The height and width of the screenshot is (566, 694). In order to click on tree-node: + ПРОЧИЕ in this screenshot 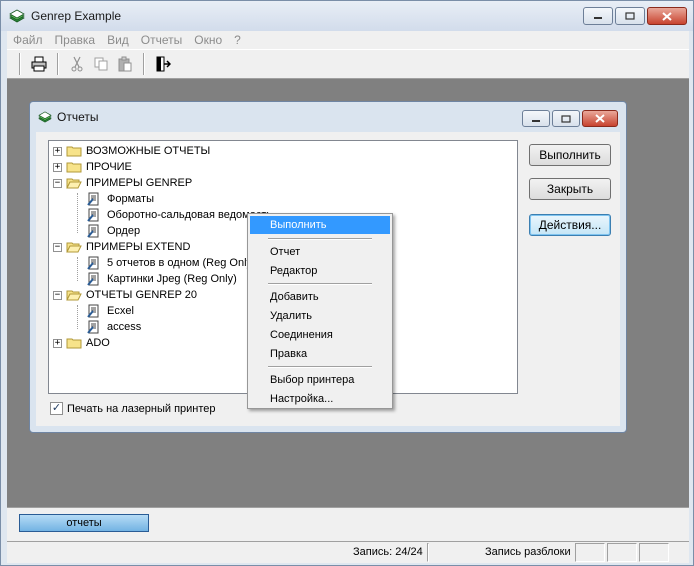, I will do `click(92, 167)`.